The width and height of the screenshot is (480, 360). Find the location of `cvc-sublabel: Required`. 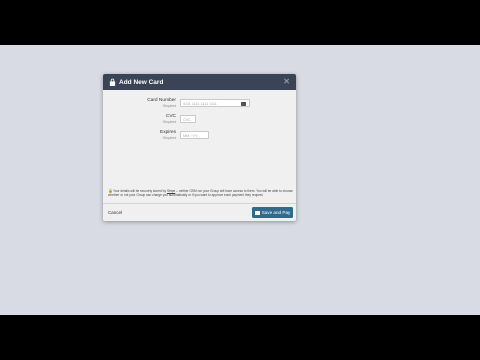

cvc-sublabel: Required is located at coordinates (169, 122).